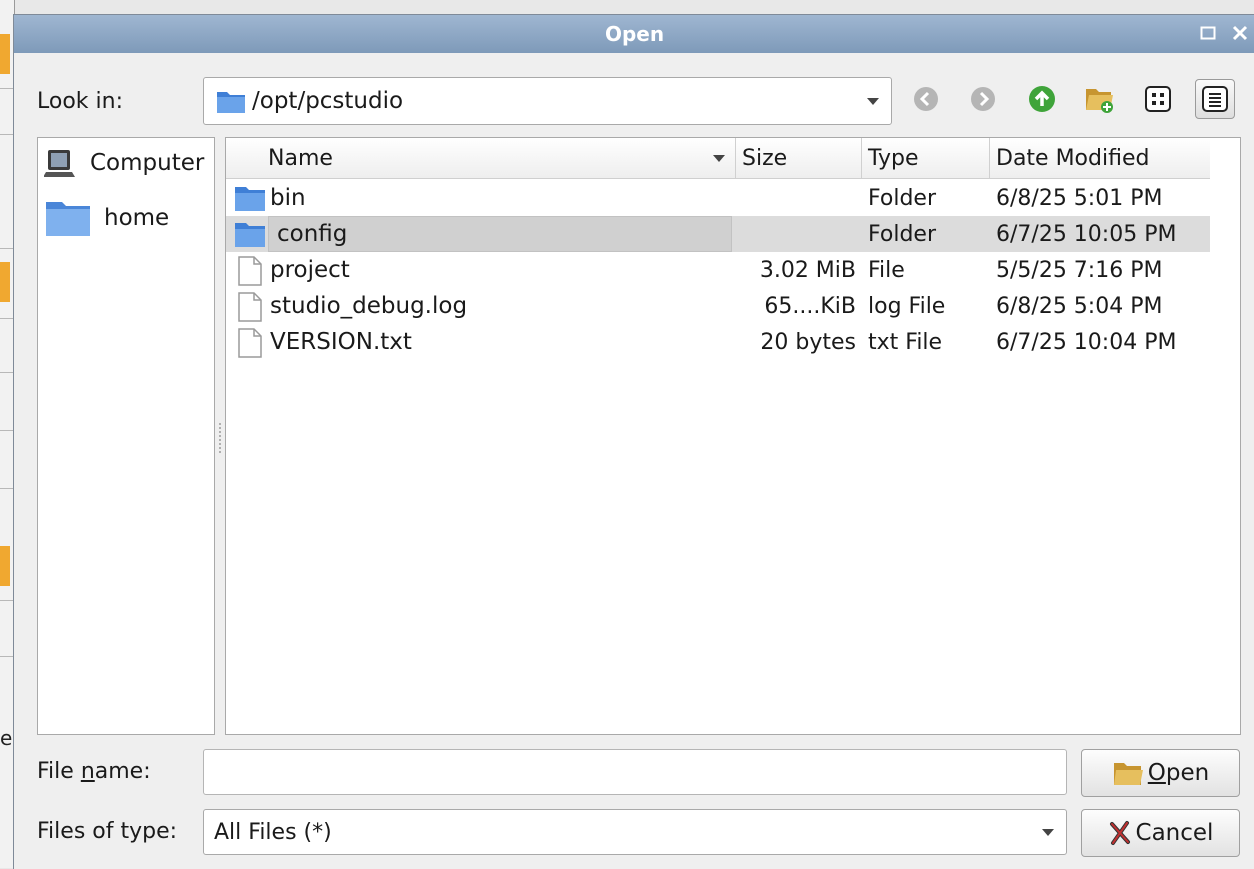 This screenshot has height=869, width=1254. I want to click on file-name-cell: project, so click(310, 270).